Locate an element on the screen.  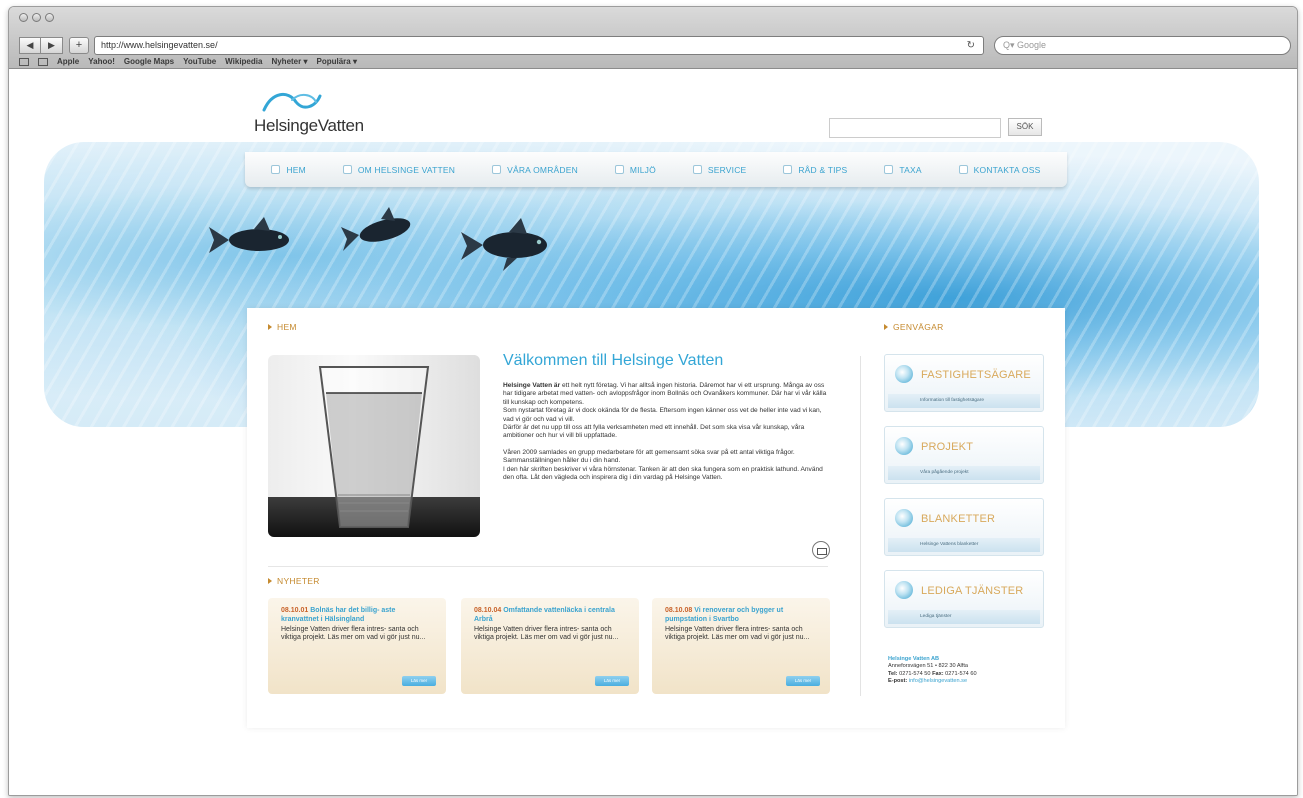
shortcut-projekt: PROJEKT Våra pågående projekt is located at coordinates (964, 455).